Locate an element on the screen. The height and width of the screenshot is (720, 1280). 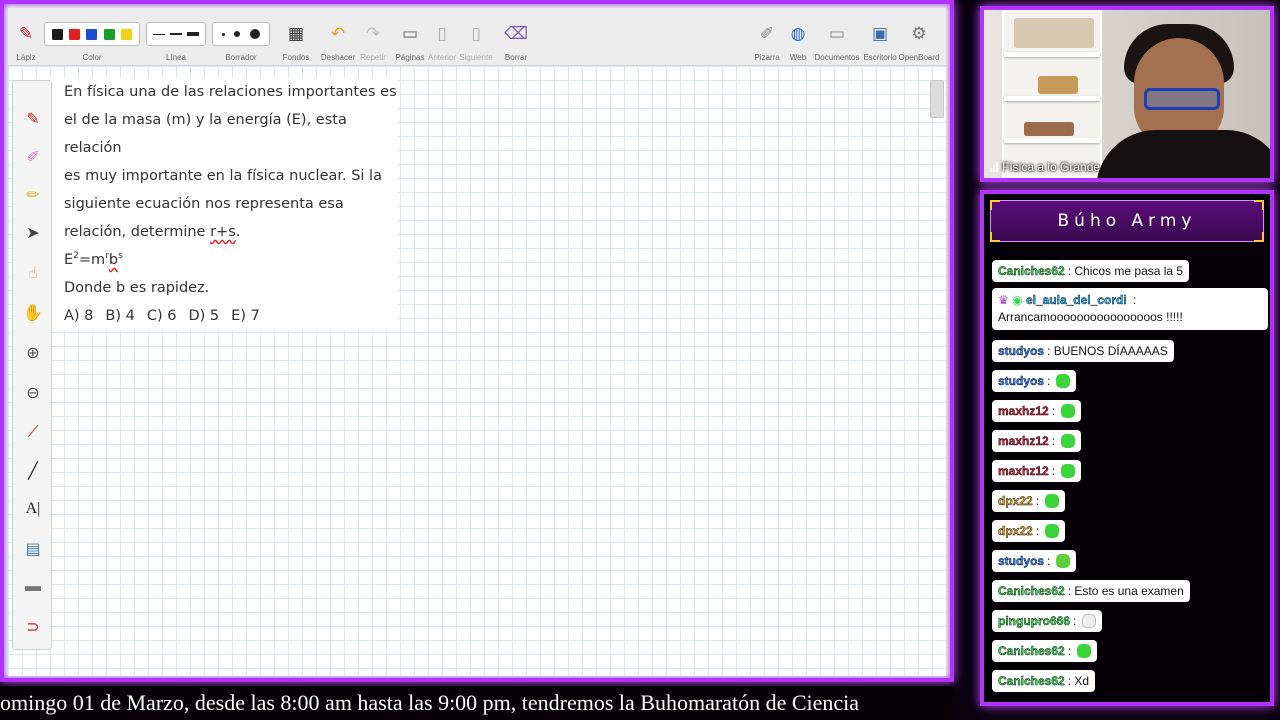
eraser-size-large is located at coordinates (255, 34).